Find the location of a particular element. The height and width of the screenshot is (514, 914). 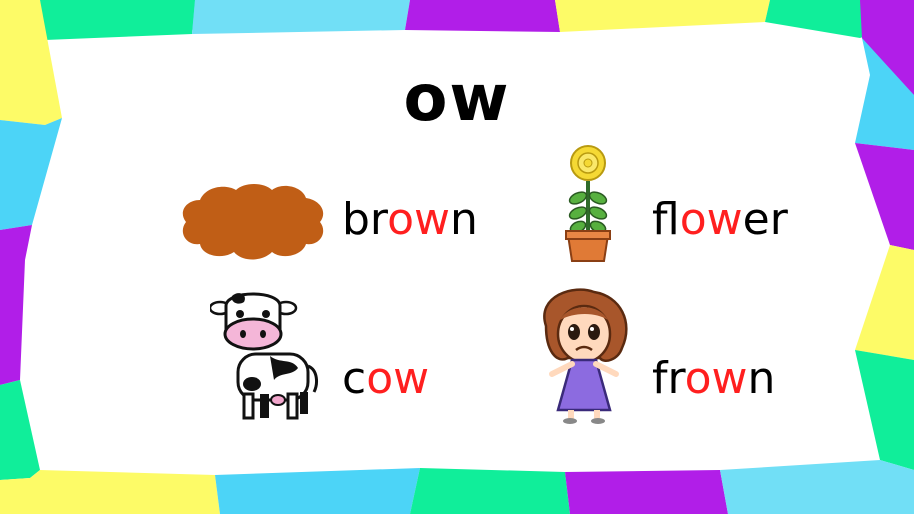

word-flower: flower is located at coordinates (720, 219).